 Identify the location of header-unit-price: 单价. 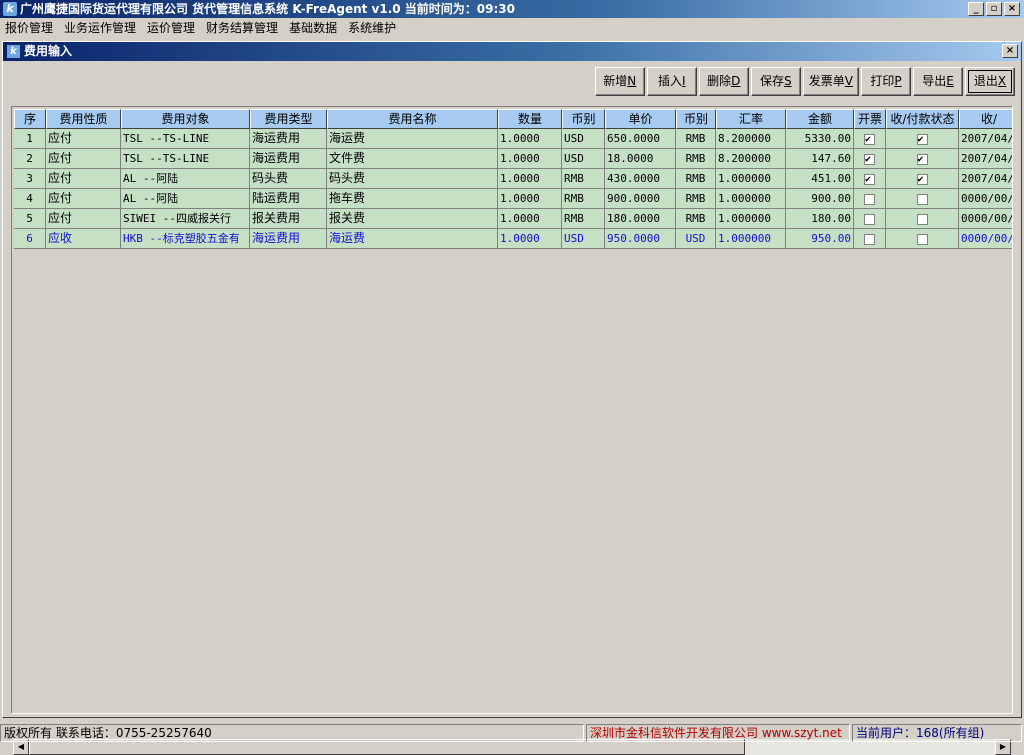
(640, 119).